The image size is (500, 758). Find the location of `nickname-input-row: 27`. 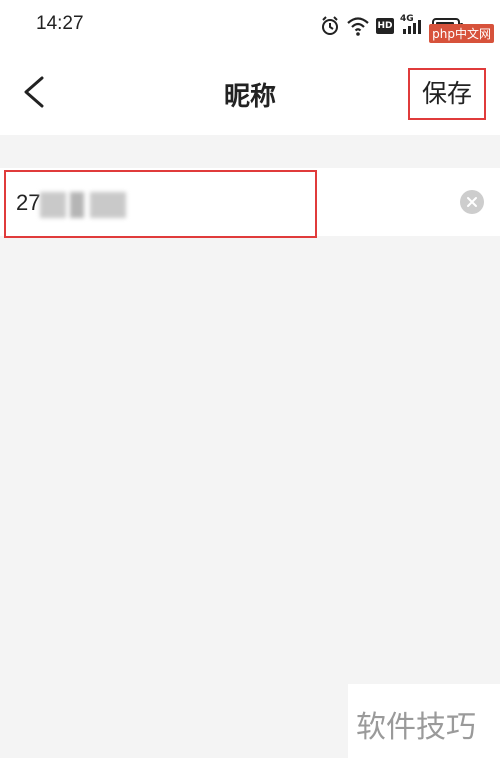

nickname-input-row: 27 is located at coordinates (250, 203).